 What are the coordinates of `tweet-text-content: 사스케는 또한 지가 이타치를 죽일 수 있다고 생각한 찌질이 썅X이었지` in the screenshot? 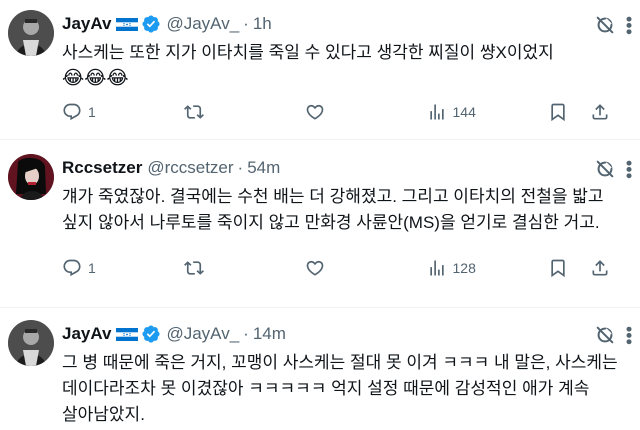 It's located at (308, 52).